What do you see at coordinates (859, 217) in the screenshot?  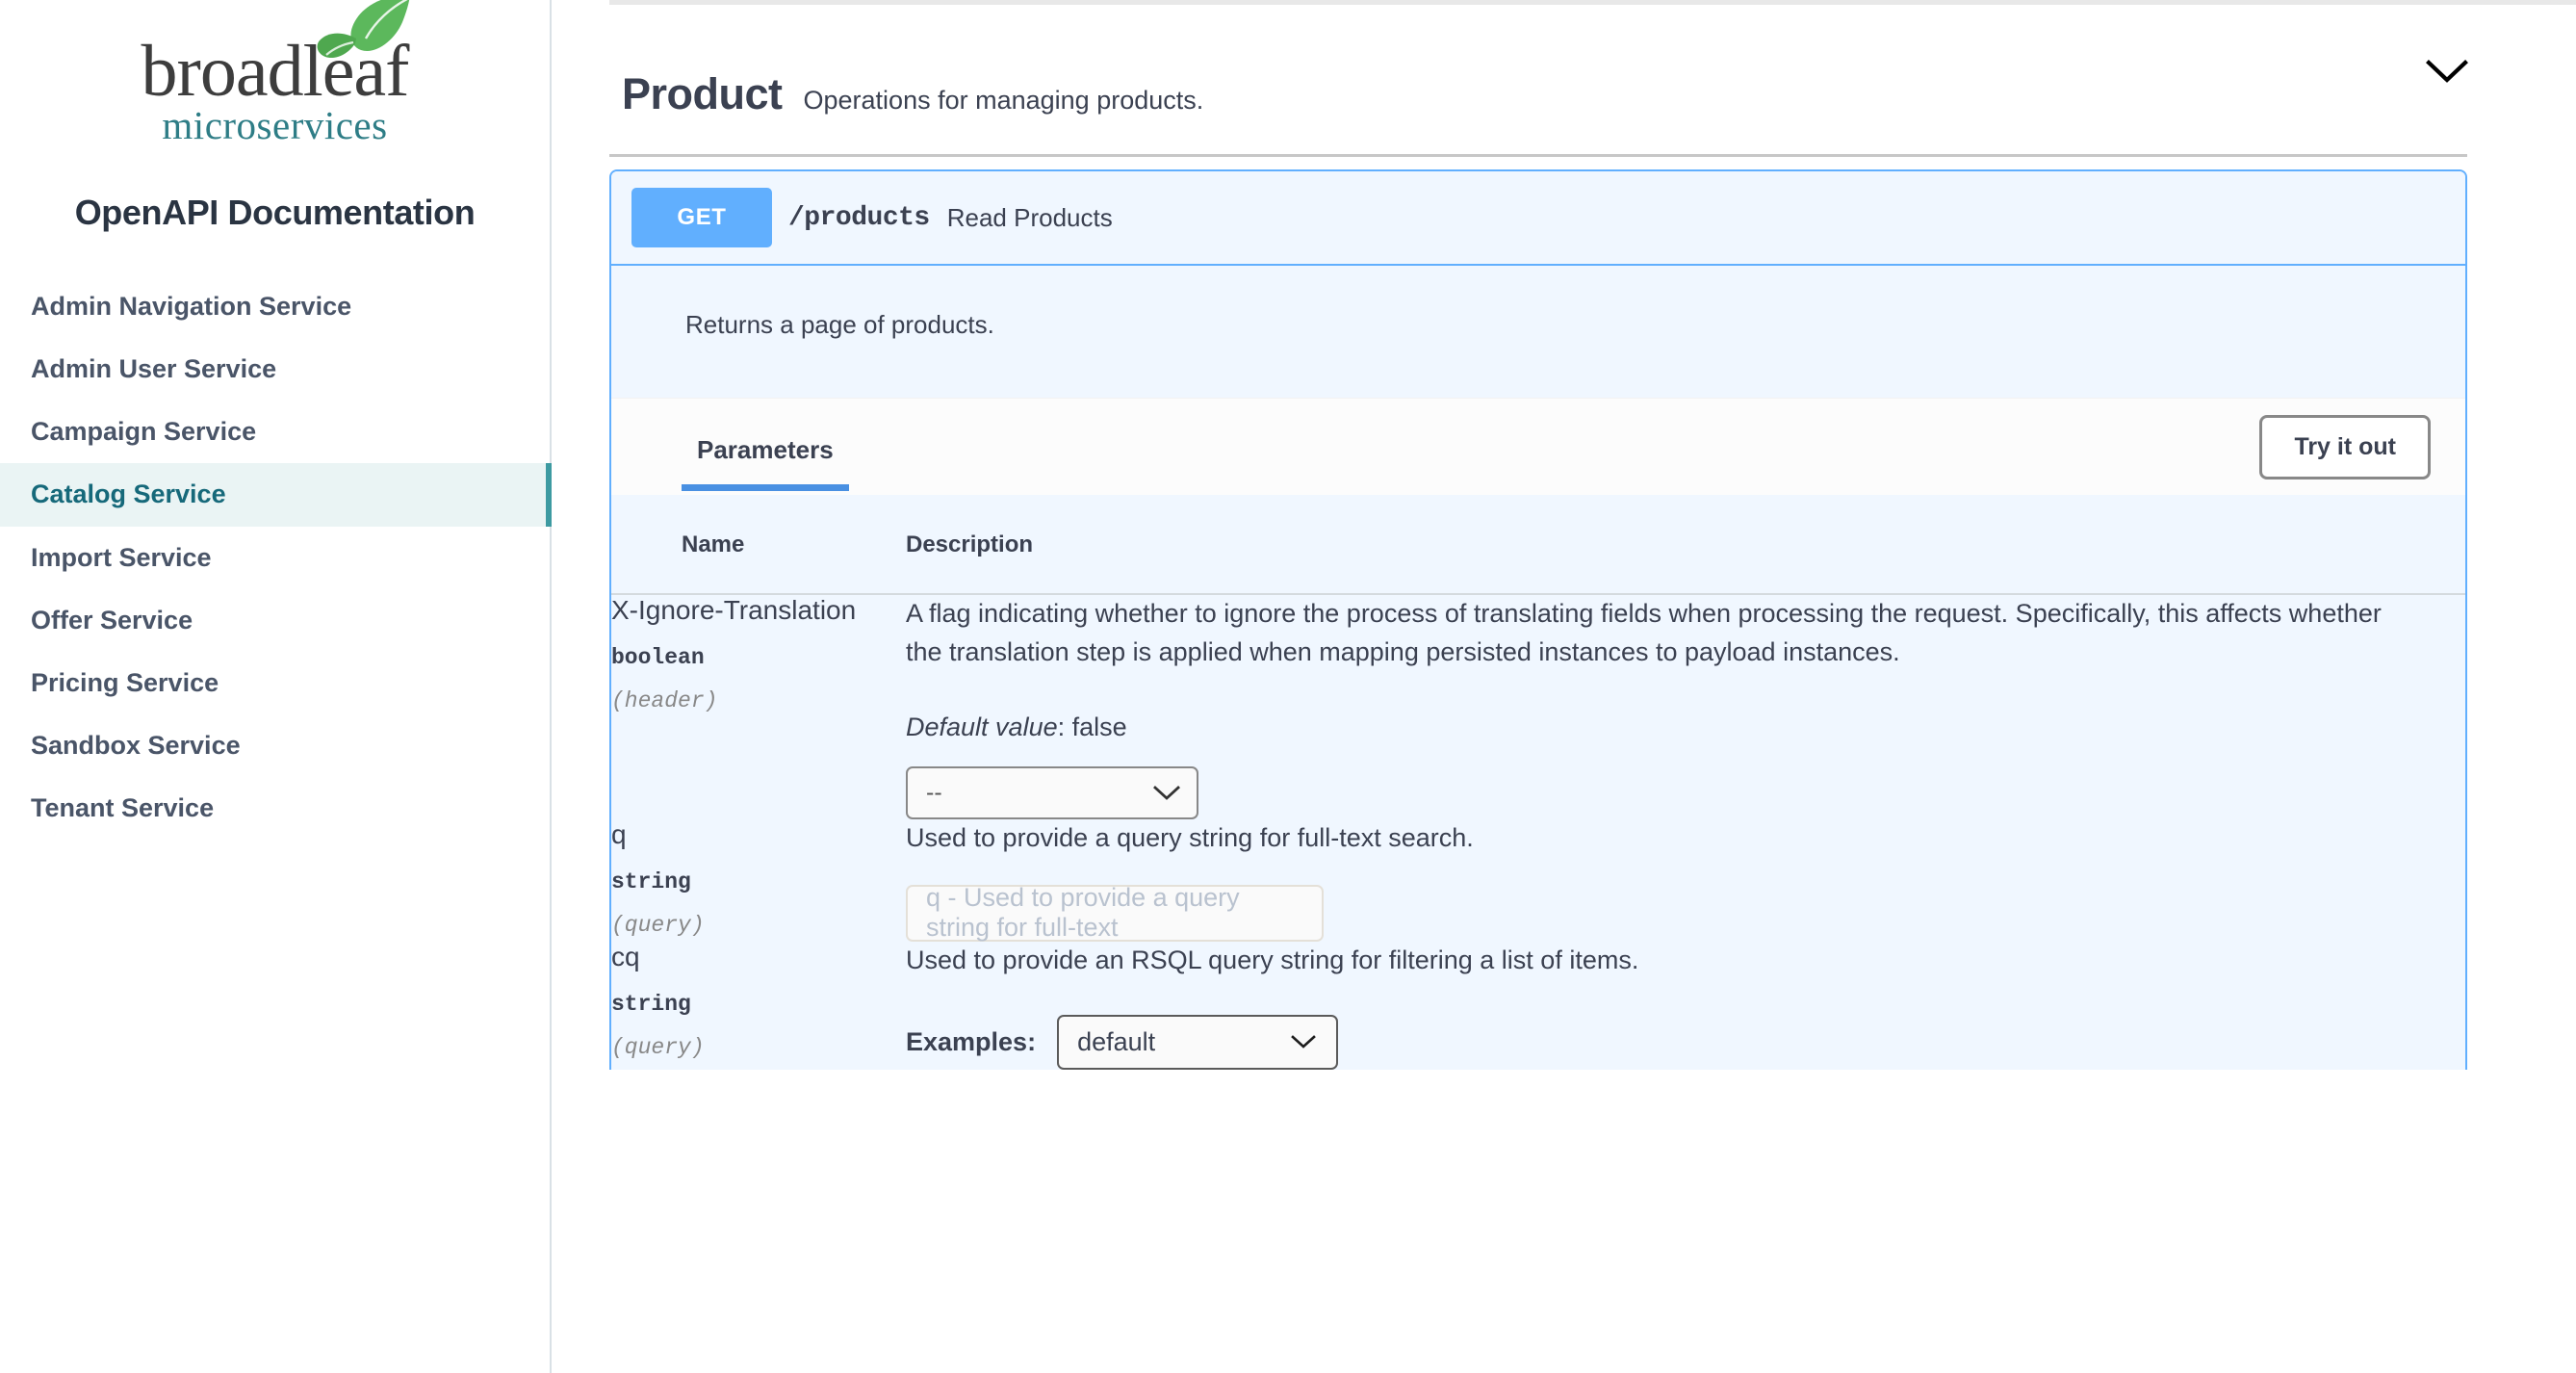 I see `operation-path: /products` at bounding box center [859, 217].